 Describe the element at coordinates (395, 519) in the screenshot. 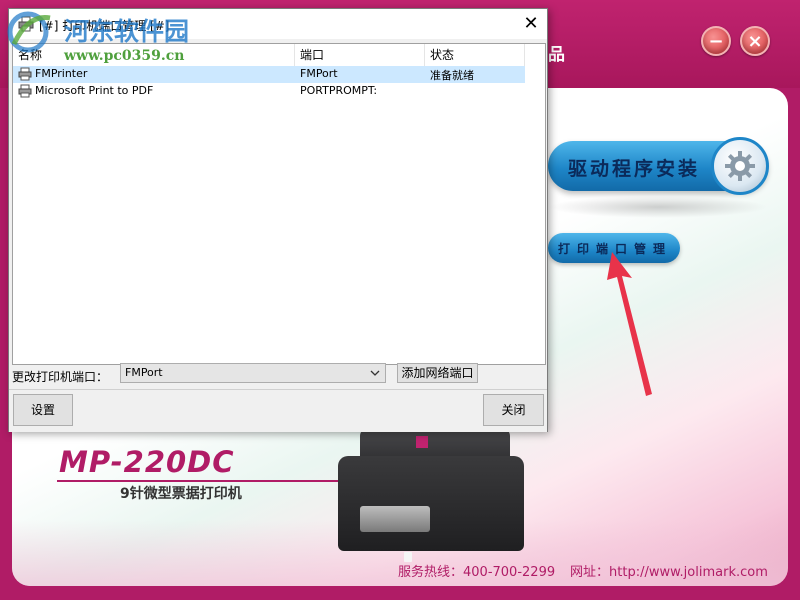

I see `printer-paper-slot` at that location.